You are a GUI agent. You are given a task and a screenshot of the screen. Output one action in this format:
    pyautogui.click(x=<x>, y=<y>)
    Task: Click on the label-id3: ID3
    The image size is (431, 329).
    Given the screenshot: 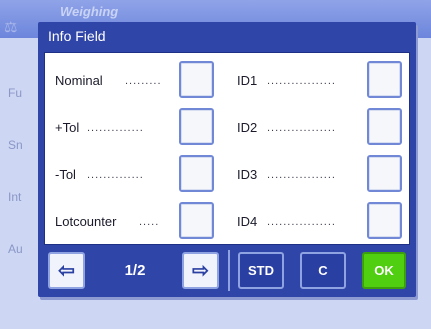 What is the action you would take?
    pyautogui.click(x=247, y=174)
    